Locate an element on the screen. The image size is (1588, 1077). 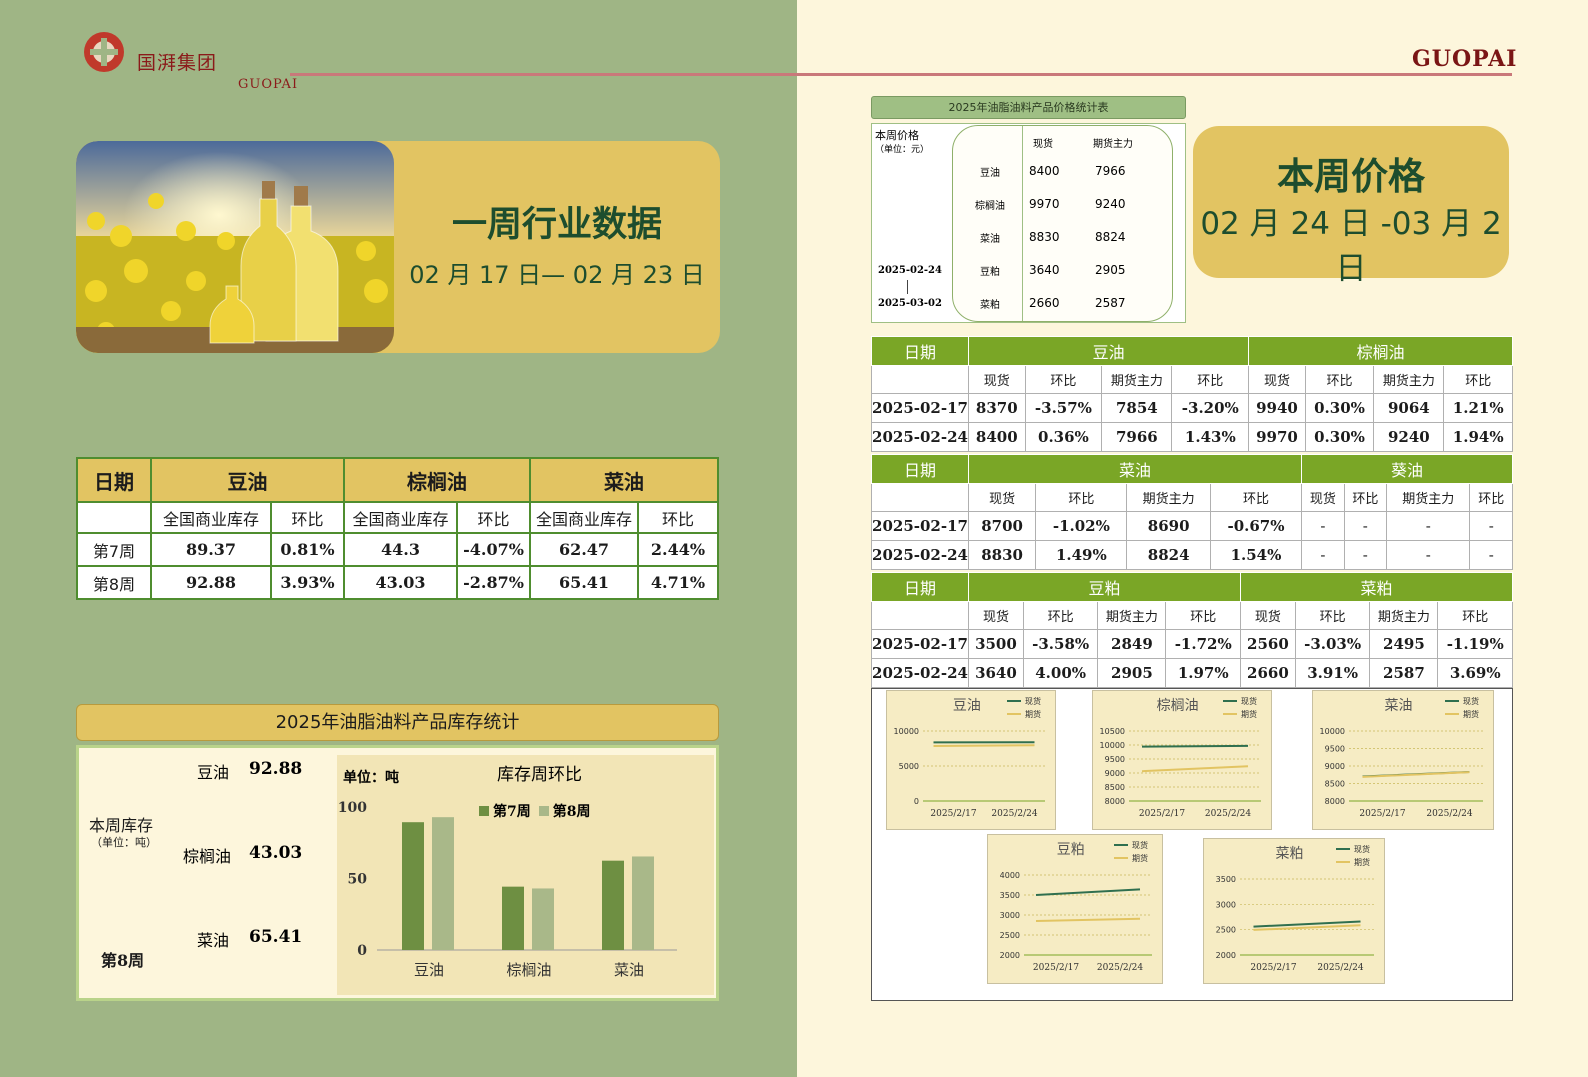
mini-date-connector is located at coordinates (907, 287).